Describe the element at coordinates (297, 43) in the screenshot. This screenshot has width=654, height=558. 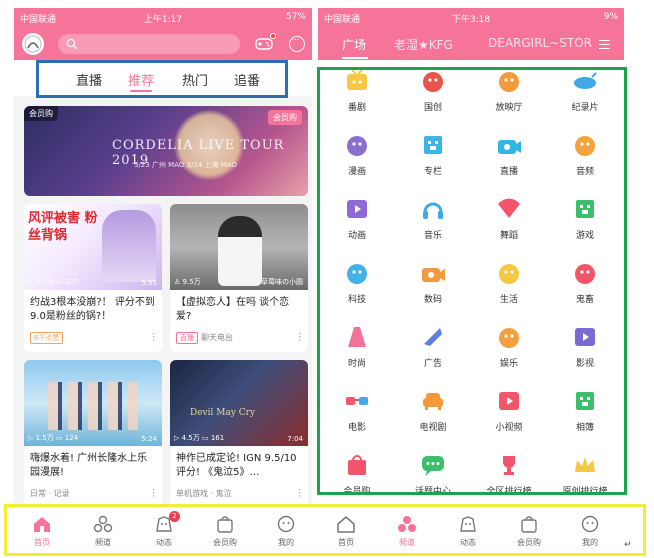
I see `more-icon` at that location.